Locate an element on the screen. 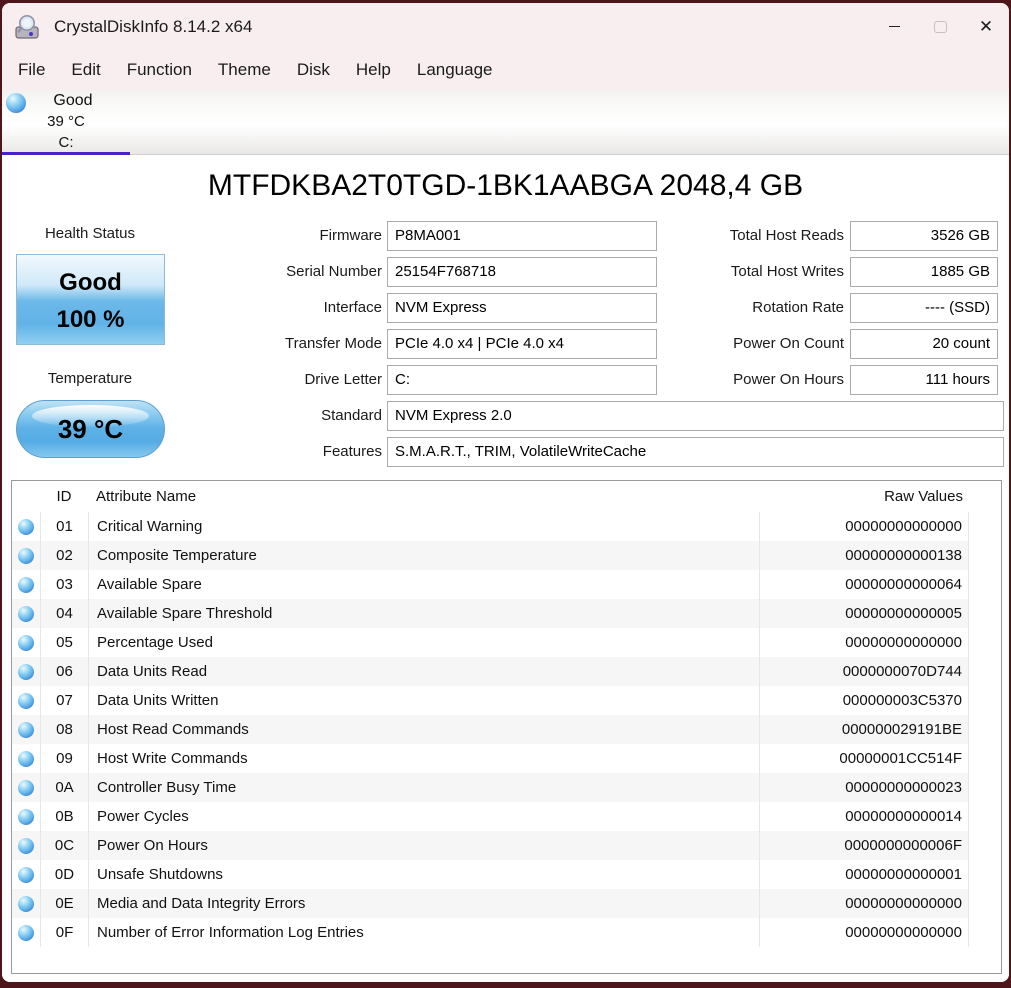  firmware-field: P8MA001 is located at coordinates (522, 236).